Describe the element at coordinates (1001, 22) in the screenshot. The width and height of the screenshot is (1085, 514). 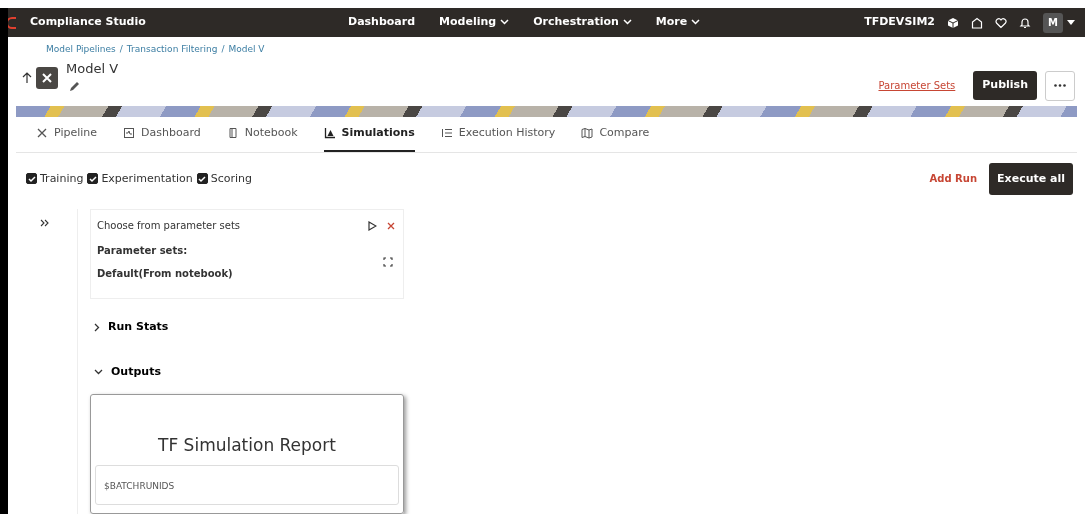
I see `heart-icon` at that location.